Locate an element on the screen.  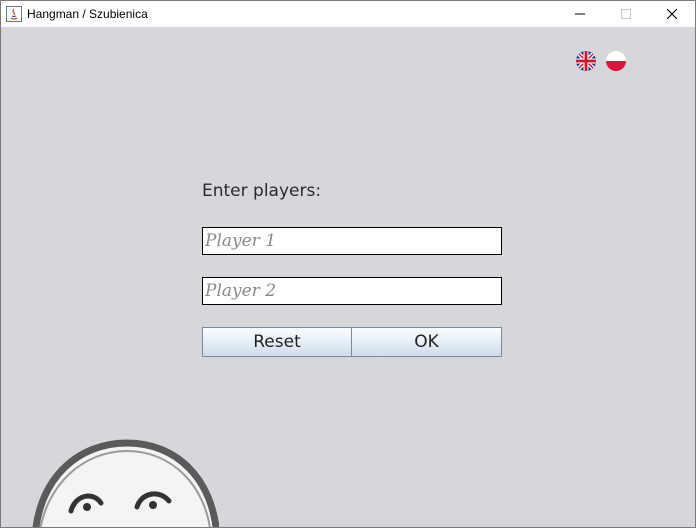
enter-players-label: Enter players: is located at coordinates (262, 191).